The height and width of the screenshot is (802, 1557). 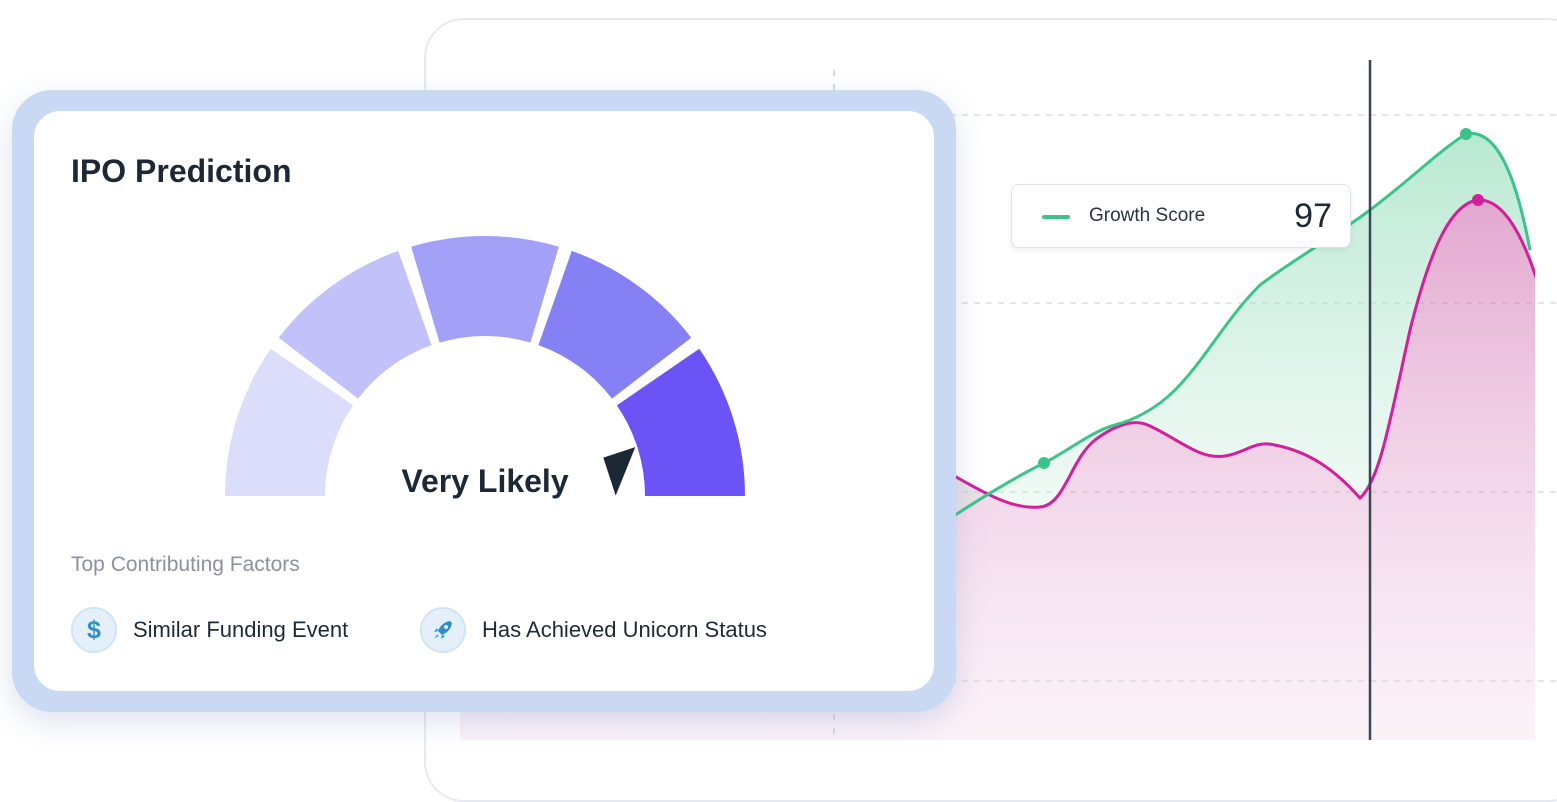 I want to click on likelihood-gauge, so click(x=485, y=366).